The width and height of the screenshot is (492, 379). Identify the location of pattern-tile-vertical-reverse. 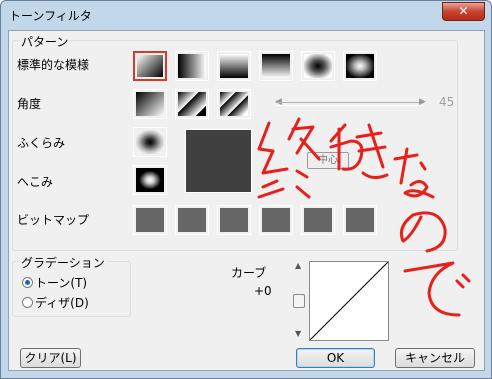
(276, 66).